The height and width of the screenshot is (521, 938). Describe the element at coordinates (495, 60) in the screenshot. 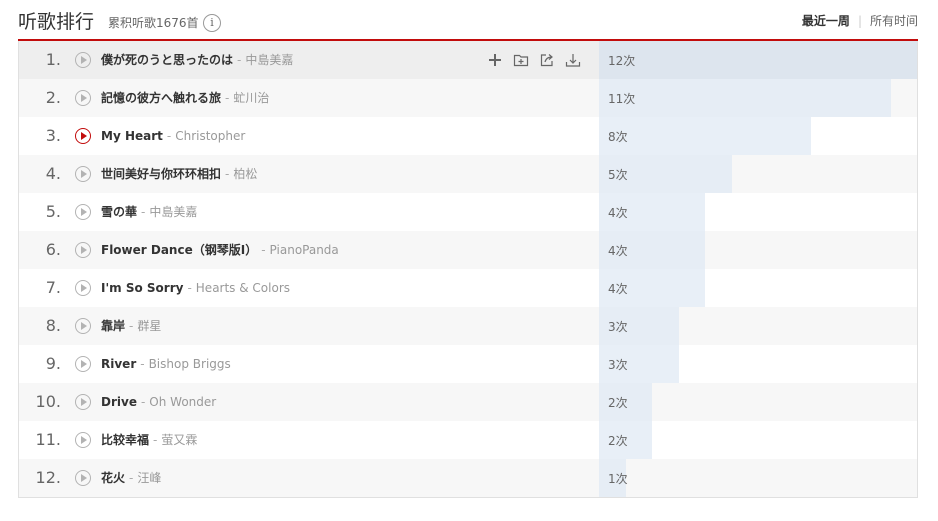

I see `add-icon` at that location.